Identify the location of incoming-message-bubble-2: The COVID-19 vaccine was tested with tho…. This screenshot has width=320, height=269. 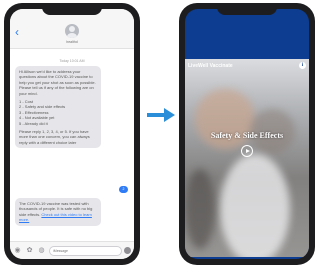
(58, 212).